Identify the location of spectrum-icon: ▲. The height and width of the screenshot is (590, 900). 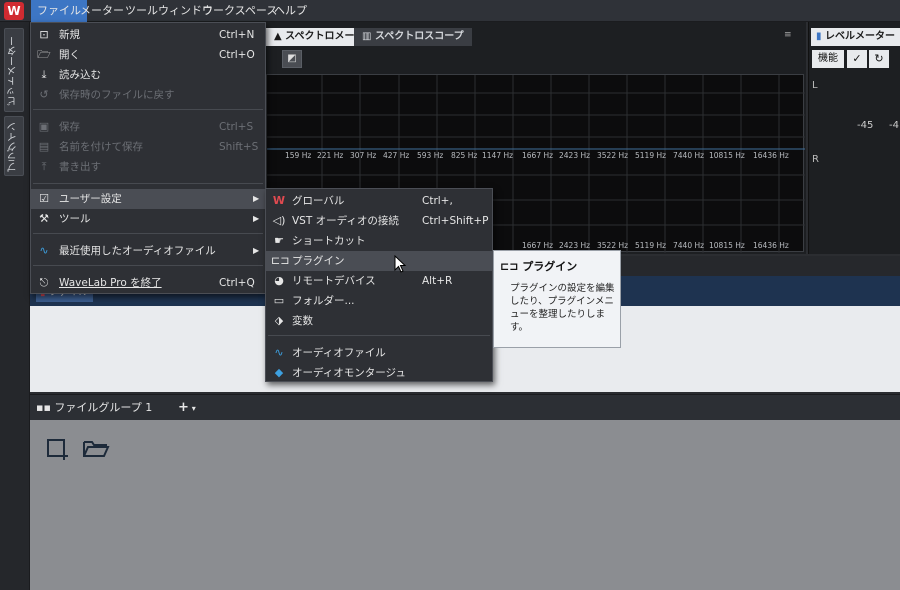
(280, 36).